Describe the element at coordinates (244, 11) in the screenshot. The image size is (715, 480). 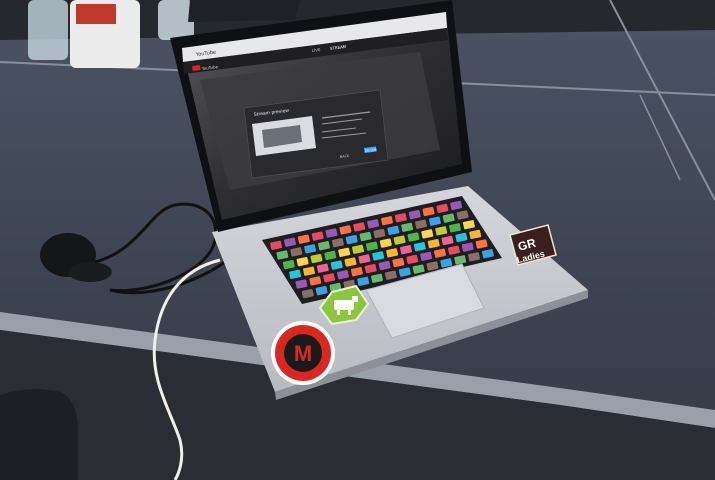
I see `background-keyboard` at that location.